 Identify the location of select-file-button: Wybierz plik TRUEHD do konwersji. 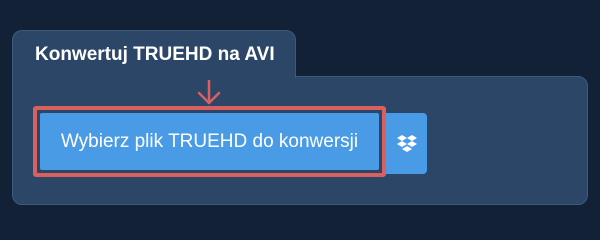
(209, 141).